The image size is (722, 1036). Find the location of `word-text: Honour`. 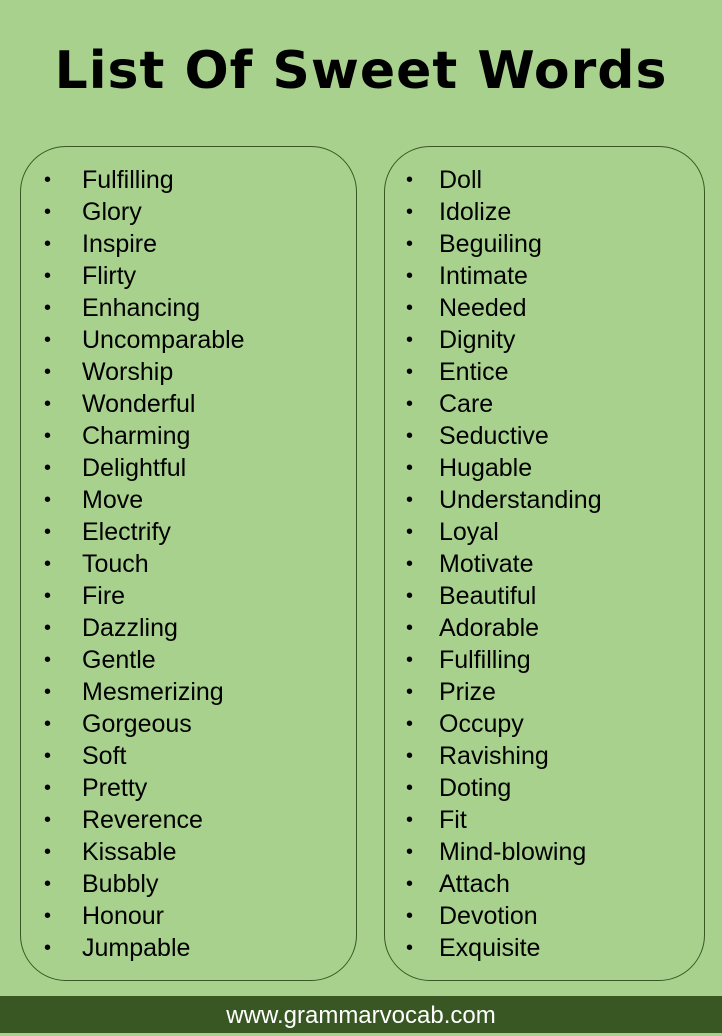

word-text: Honour is located at coordinates (123, 916).